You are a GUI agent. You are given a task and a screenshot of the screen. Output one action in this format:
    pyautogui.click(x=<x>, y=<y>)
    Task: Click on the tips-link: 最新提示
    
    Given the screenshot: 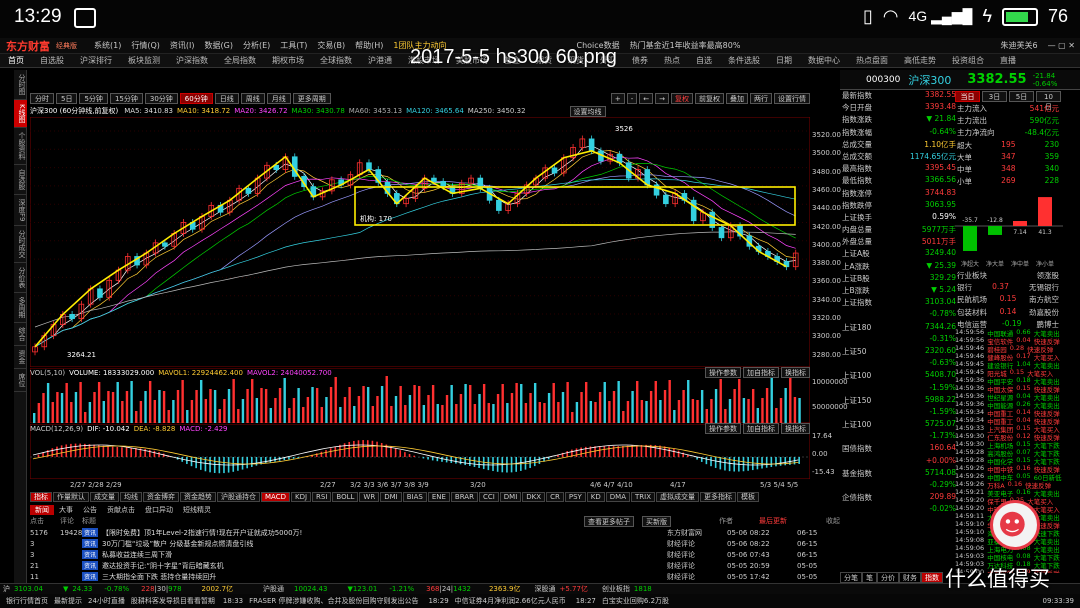 What is the action you would take?
    pyautogui.click(x=68, y=601)
    